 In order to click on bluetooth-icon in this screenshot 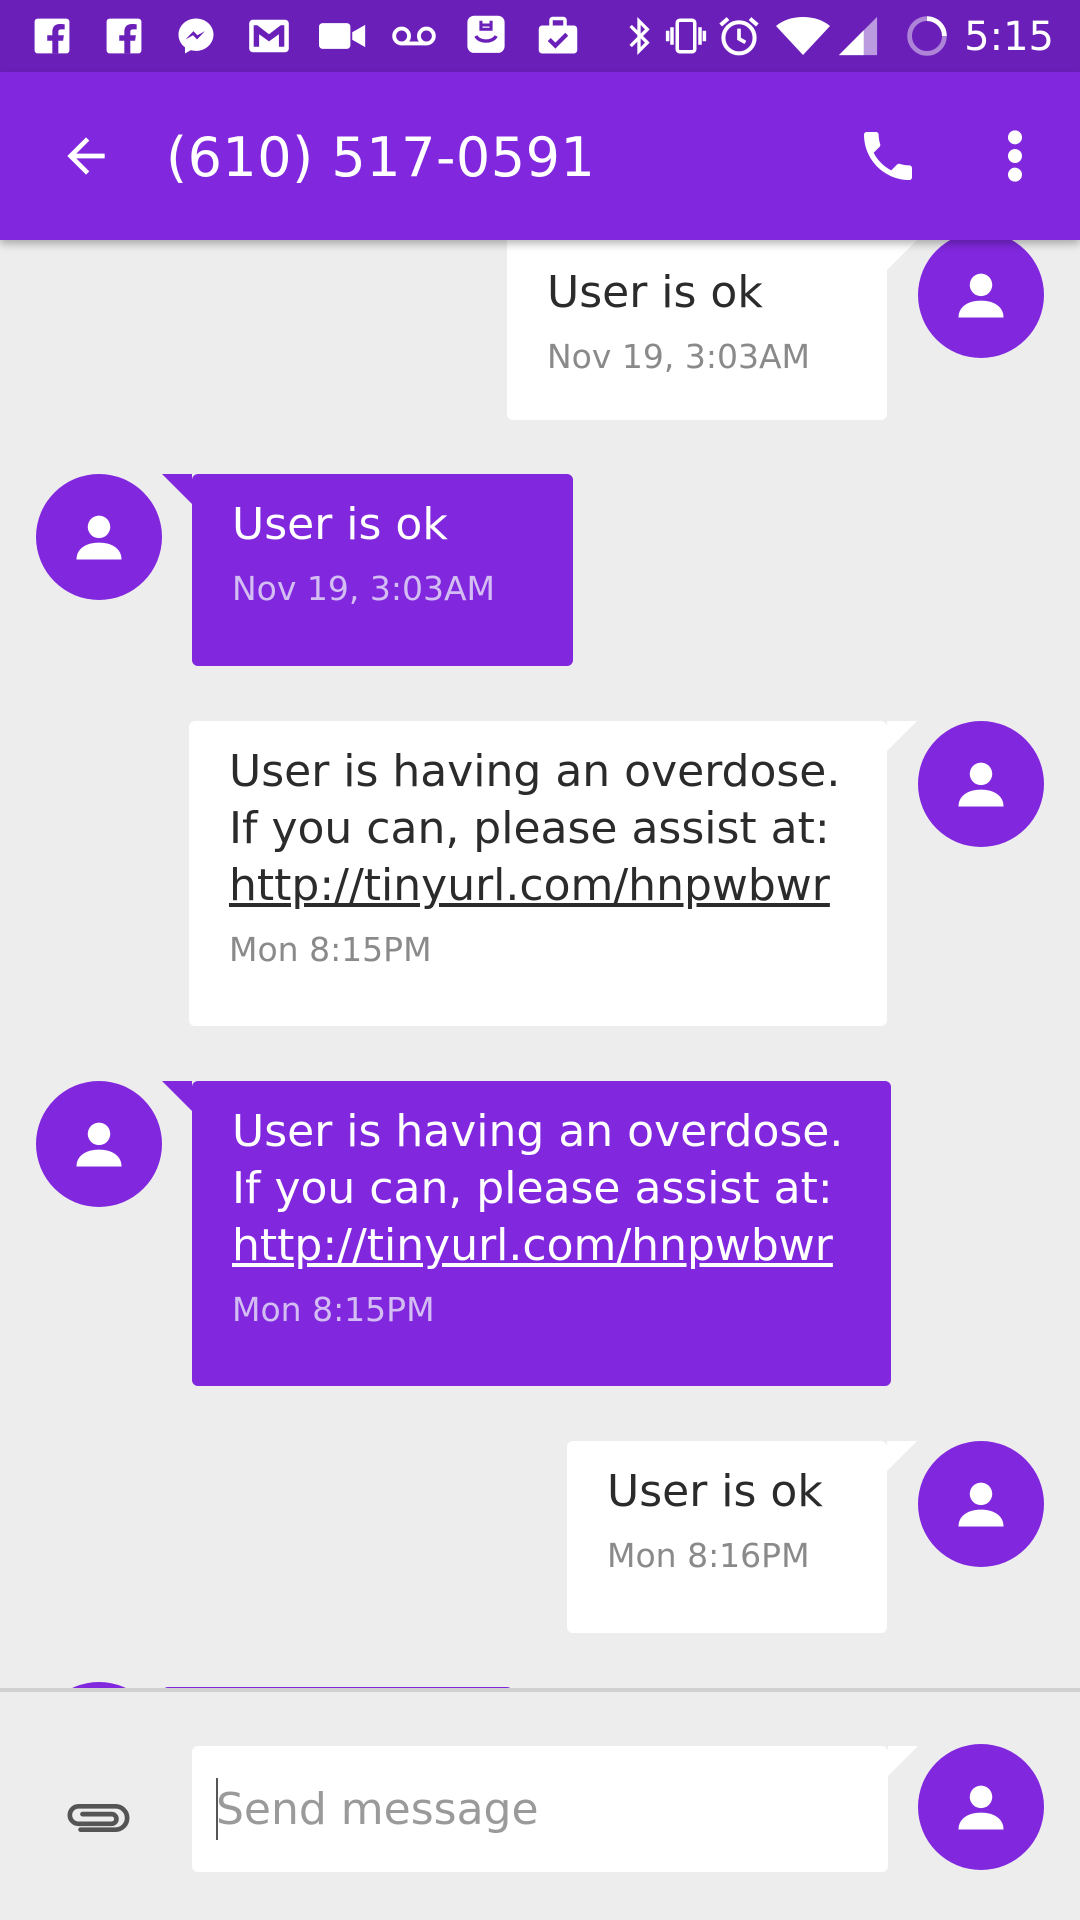, I will do `click(639, 36)`.